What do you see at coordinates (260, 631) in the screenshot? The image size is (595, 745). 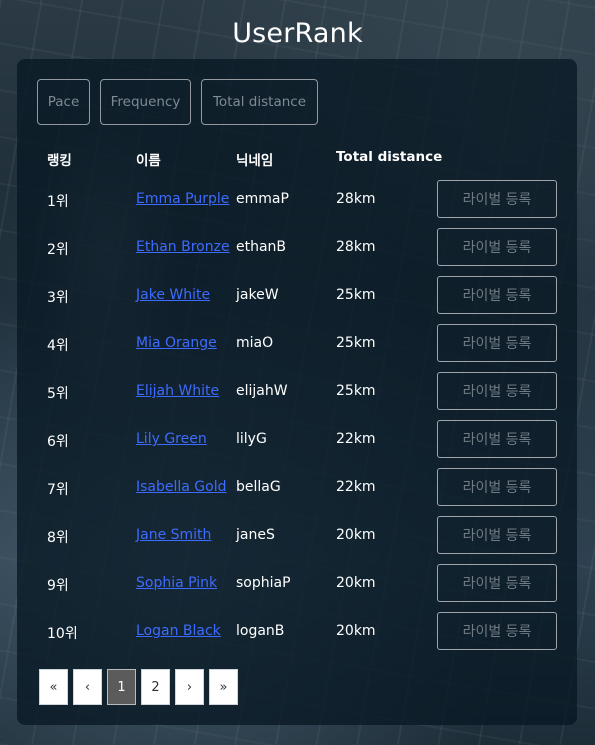 I see `nickname-cell: loganB` at bounding box center [260, 631].